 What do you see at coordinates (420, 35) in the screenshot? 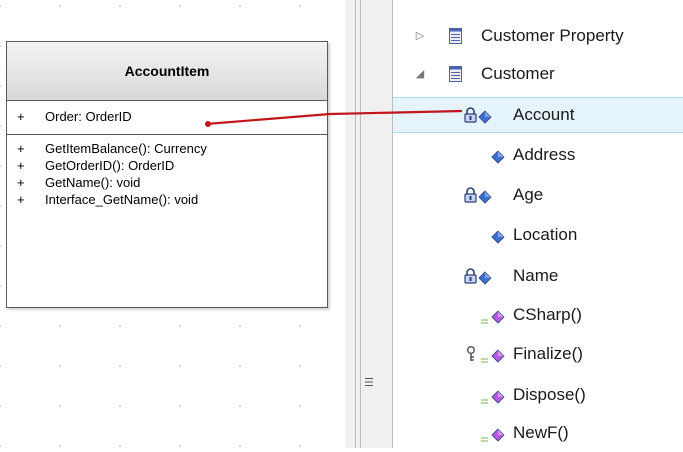
I see `expand-icon: ▷` at bounding box center [420, 35].